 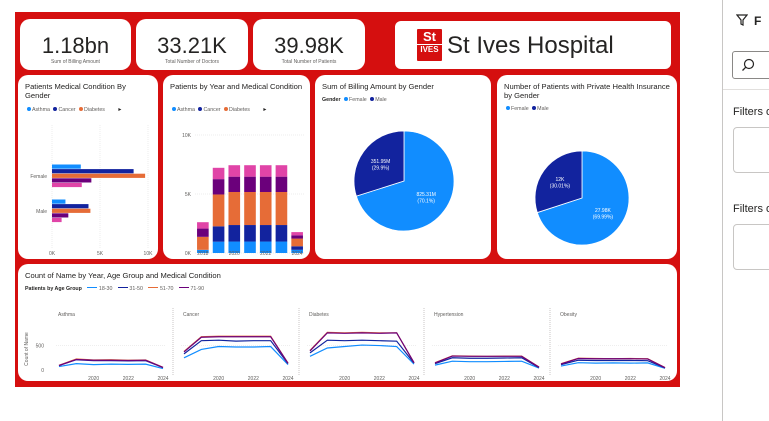 I want to click on bar-cancer-2019, so click(x=218, y=234).